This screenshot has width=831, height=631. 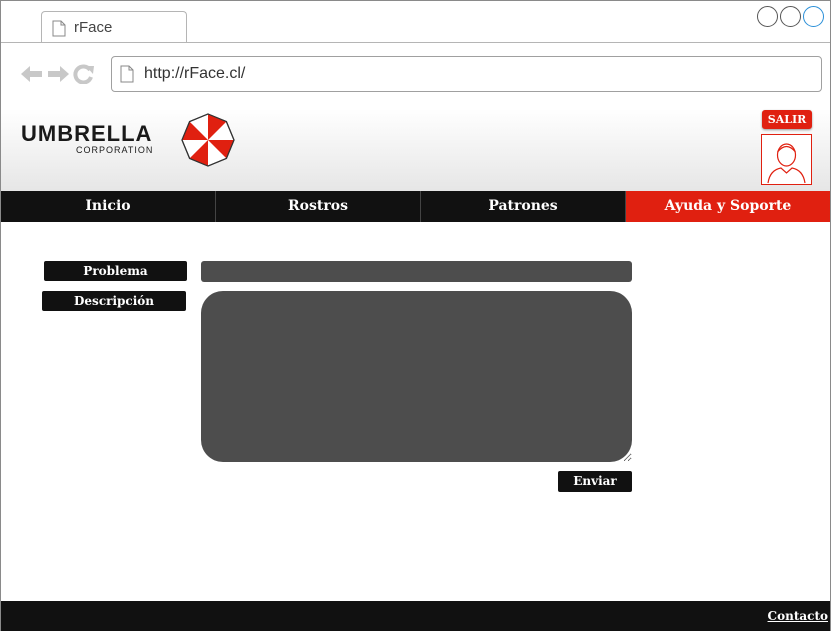 What do you see at coordinates (728, 206) in the screenshot?
I see `nav-item-ayuda-soporte: Ayuda y Soporte` at bounding box center [728, 206].